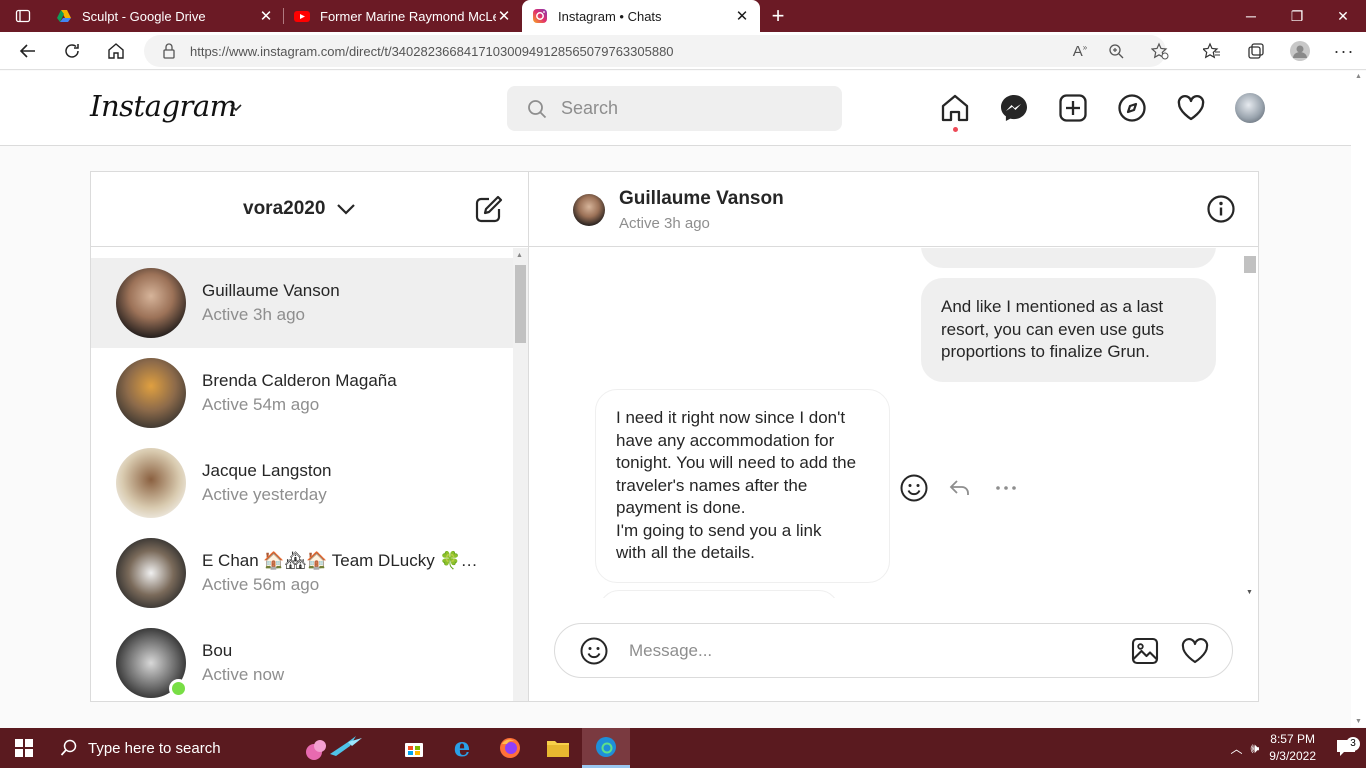  What do you see at coordinates (302, 659) in the screenshot?
I see `conversation-item: Bou Active now` at bounding box center [302, 659].